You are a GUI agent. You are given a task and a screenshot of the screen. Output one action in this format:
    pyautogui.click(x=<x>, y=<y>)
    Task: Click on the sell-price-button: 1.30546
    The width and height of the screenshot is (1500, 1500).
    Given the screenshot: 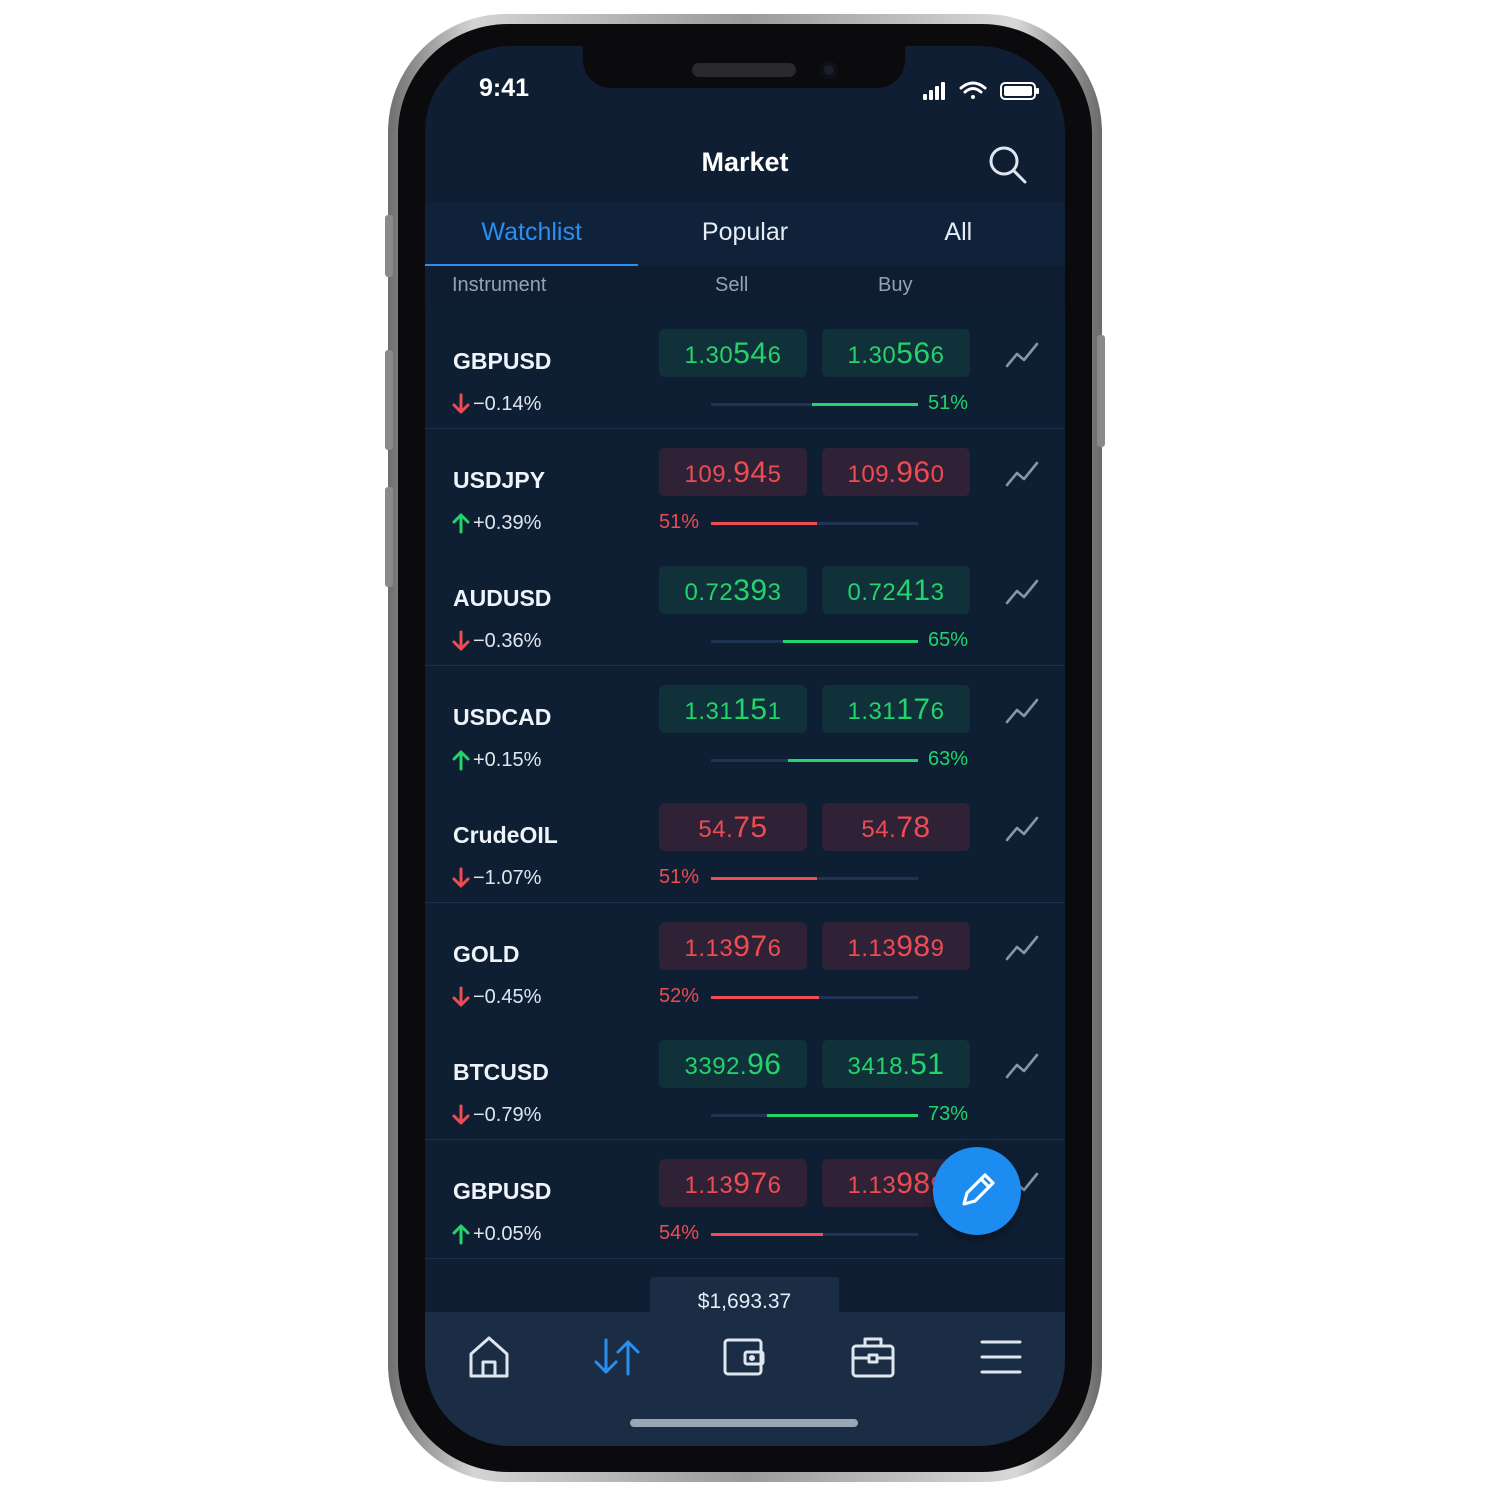 What is the action you would take?
    pyautogui.click(x=733, y=353)
    